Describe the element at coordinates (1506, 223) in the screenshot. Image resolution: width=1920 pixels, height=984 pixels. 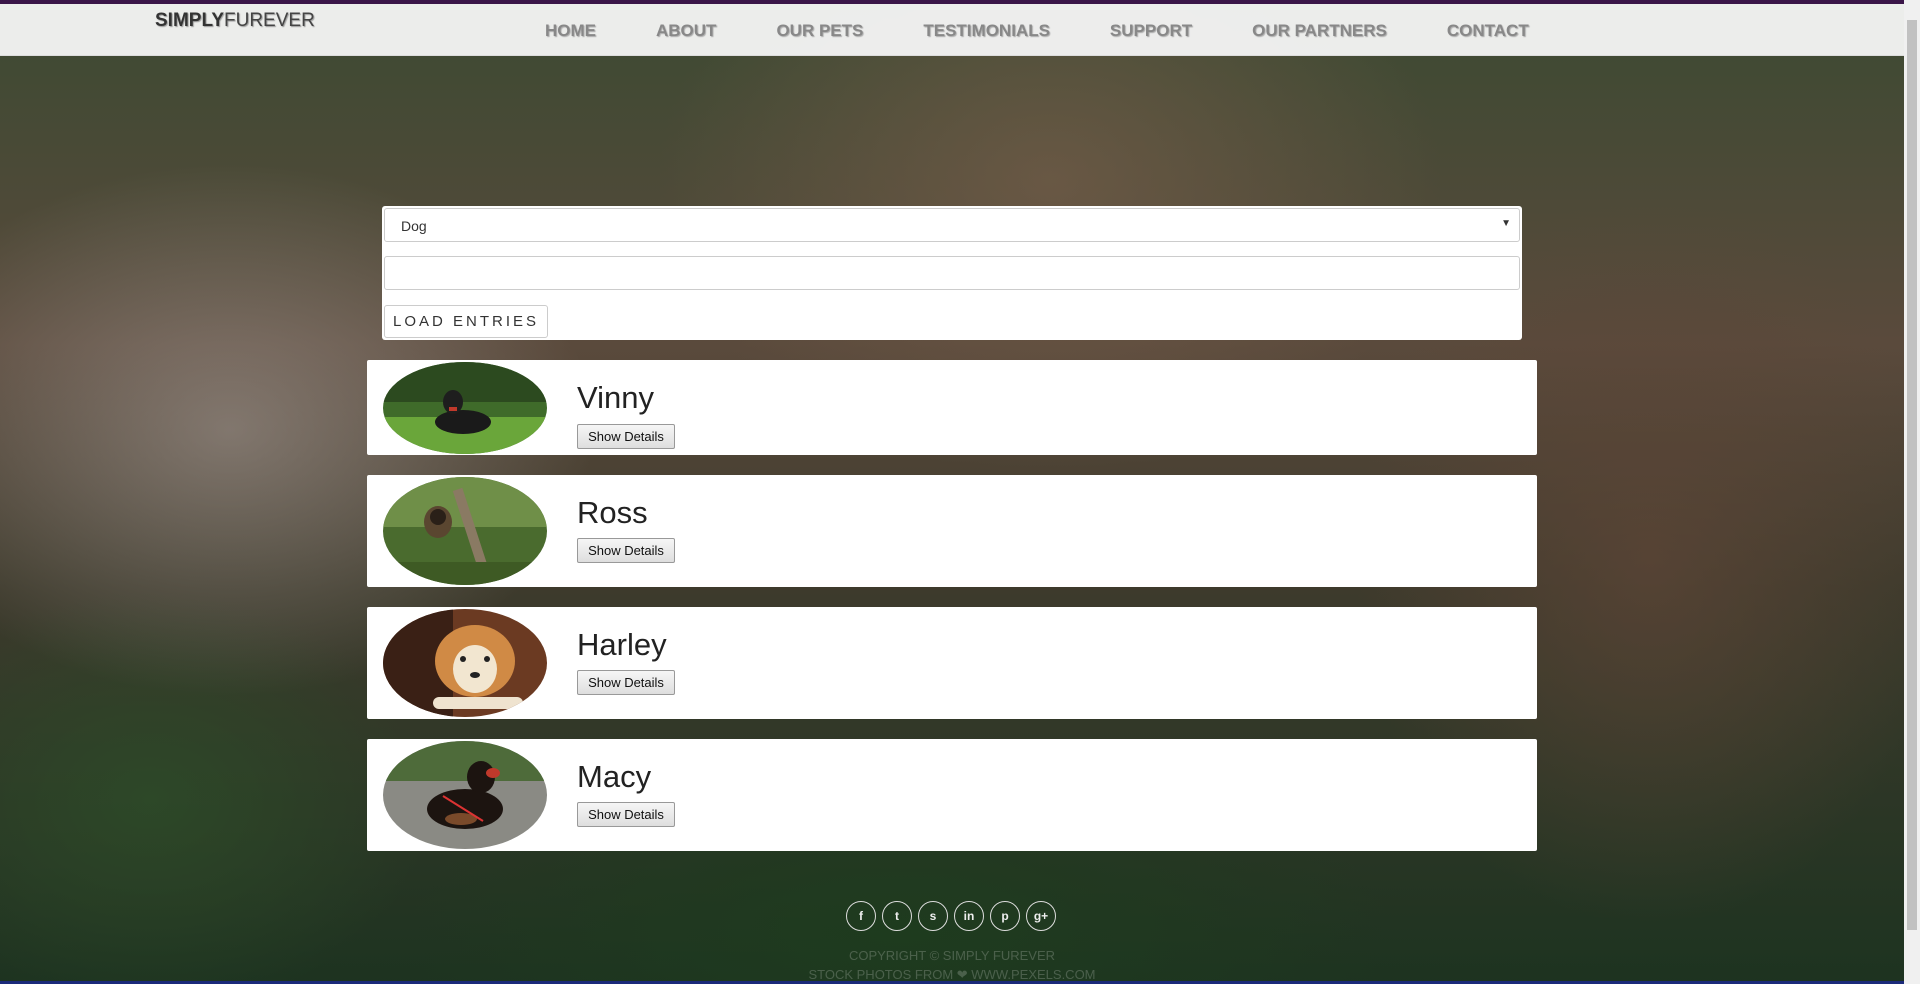
I see `dropdown-arrow-icon: ▼` at that location.